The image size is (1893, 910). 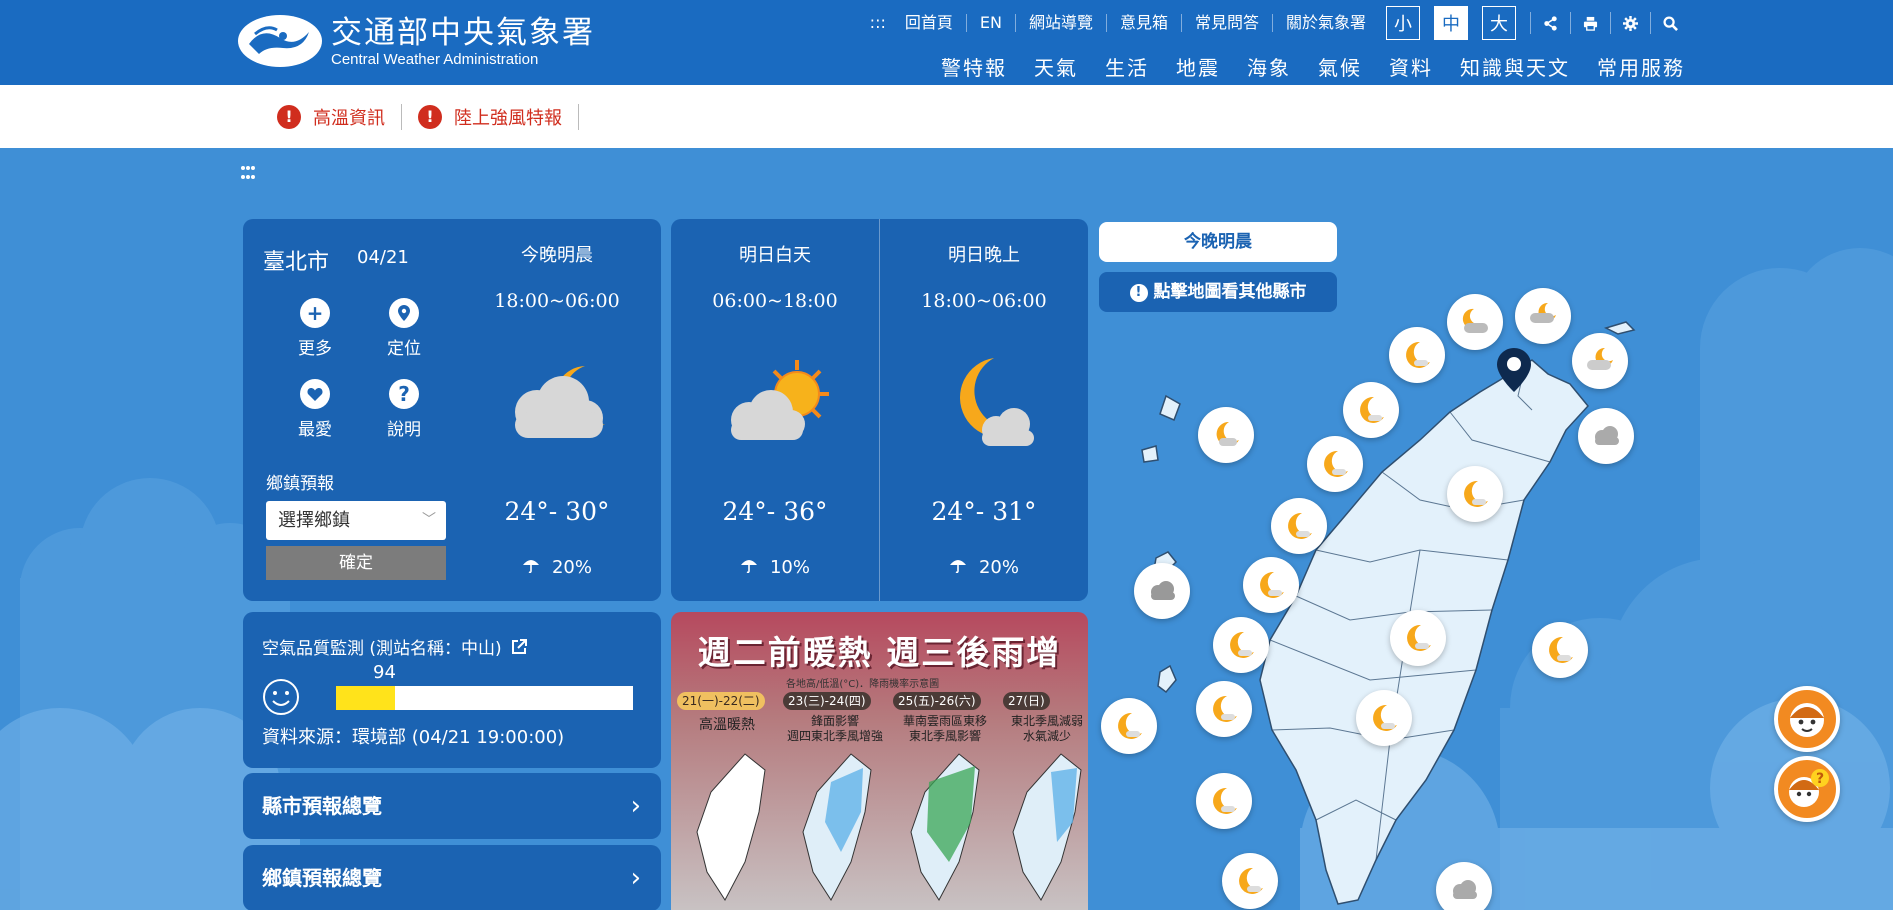 I want to click on town-select: 選擇鄉鎮 ﹀, so click(x=356, y=520).